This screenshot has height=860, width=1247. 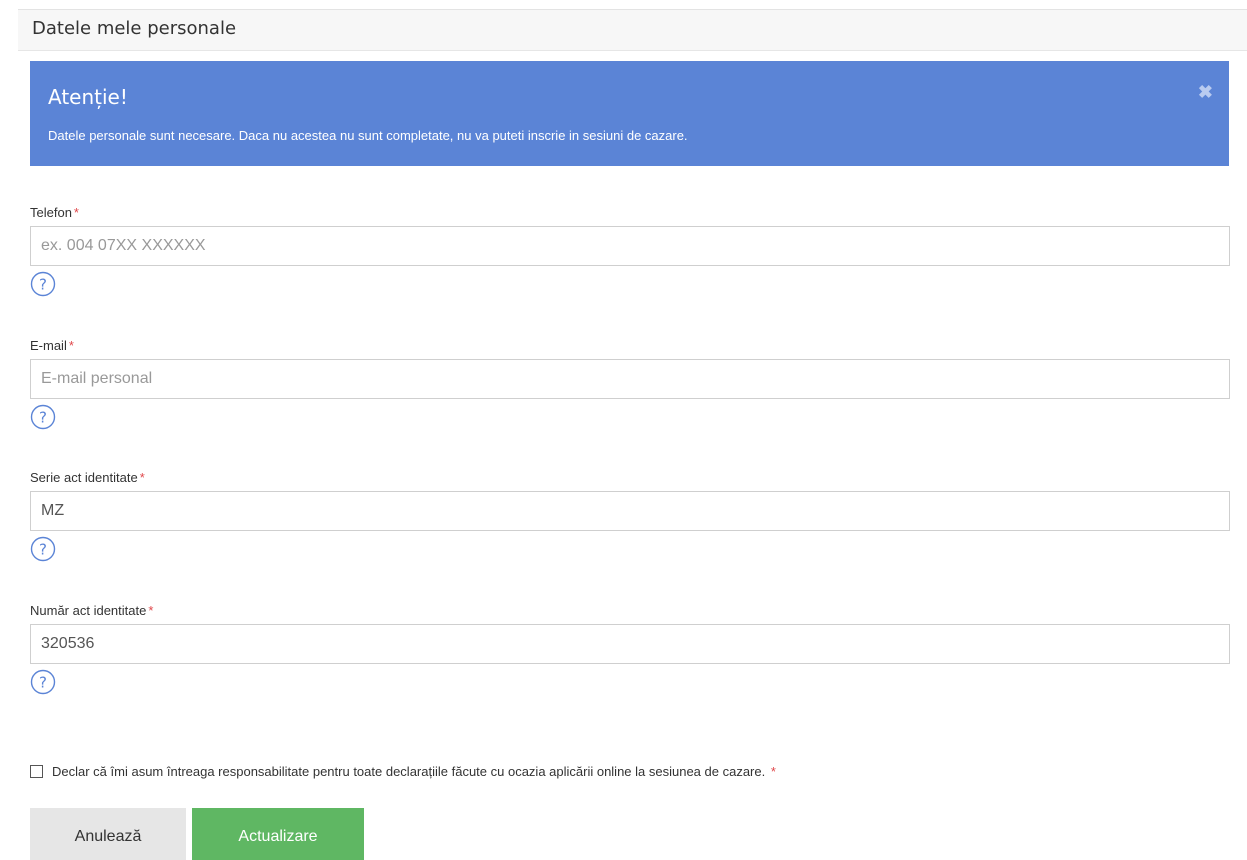 What do you see at coordinates (88, 97) in the screenshot?
I see `alert-title: Atenție!` at bounding box center [88, 97].